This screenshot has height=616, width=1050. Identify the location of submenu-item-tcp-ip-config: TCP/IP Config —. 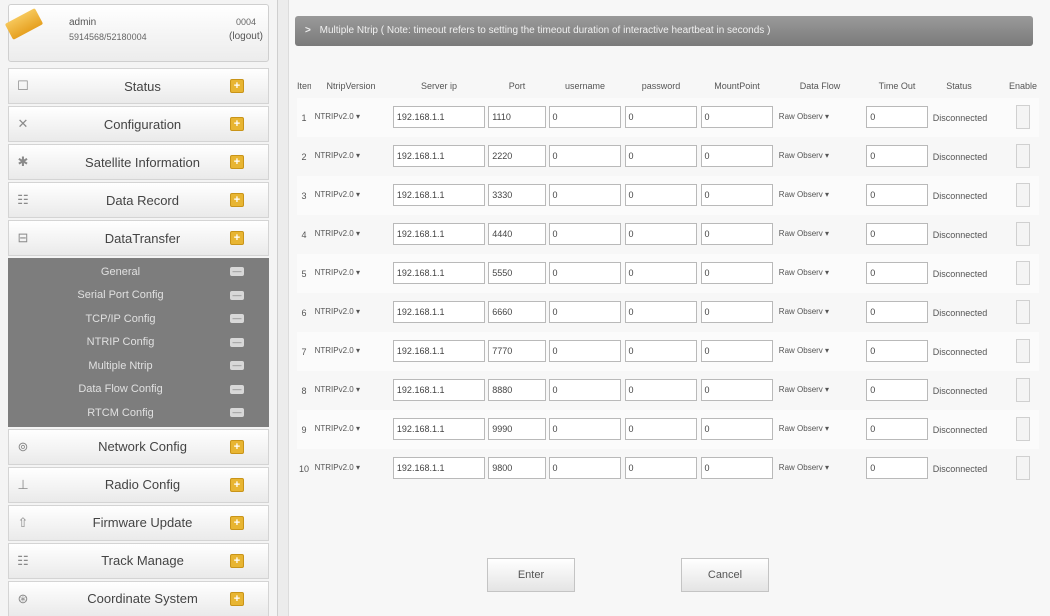
(138, 319).